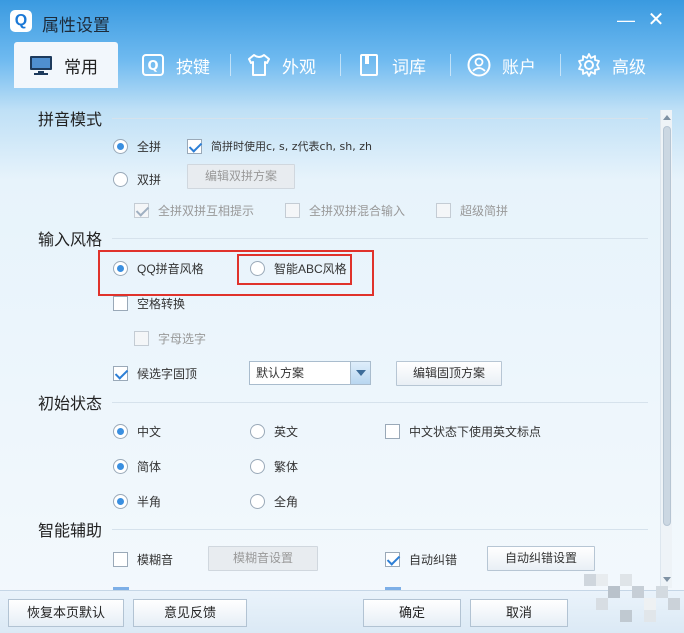  What do you see at coordinates (291, 146) in the screenshot?
I see `option-label: 简拼时使用c, s, z代表ch, sh, zh` at bounding box center [291, 146].